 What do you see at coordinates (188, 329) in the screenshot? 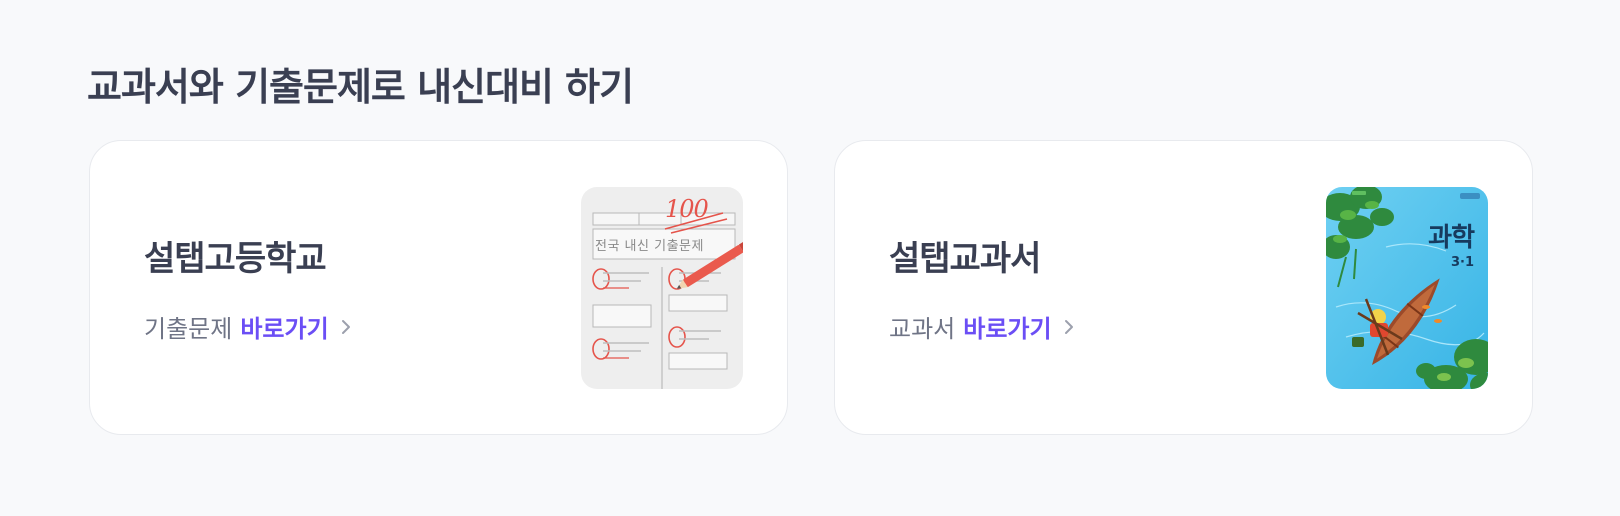
I see `link-prefix: 기출문제` at bounding box center [188, 329].